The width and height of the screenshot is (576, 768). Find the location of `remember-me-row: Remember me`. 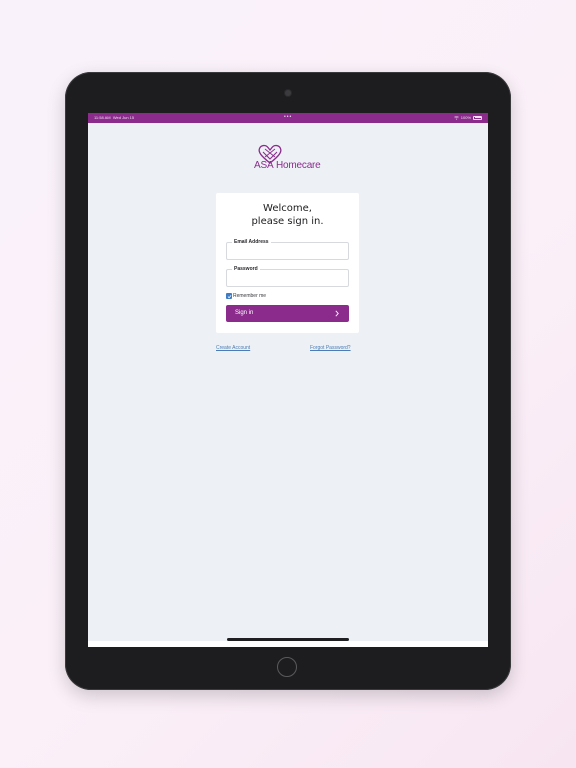

remember-me-row: Remember me is located at coordinates (246, 296).